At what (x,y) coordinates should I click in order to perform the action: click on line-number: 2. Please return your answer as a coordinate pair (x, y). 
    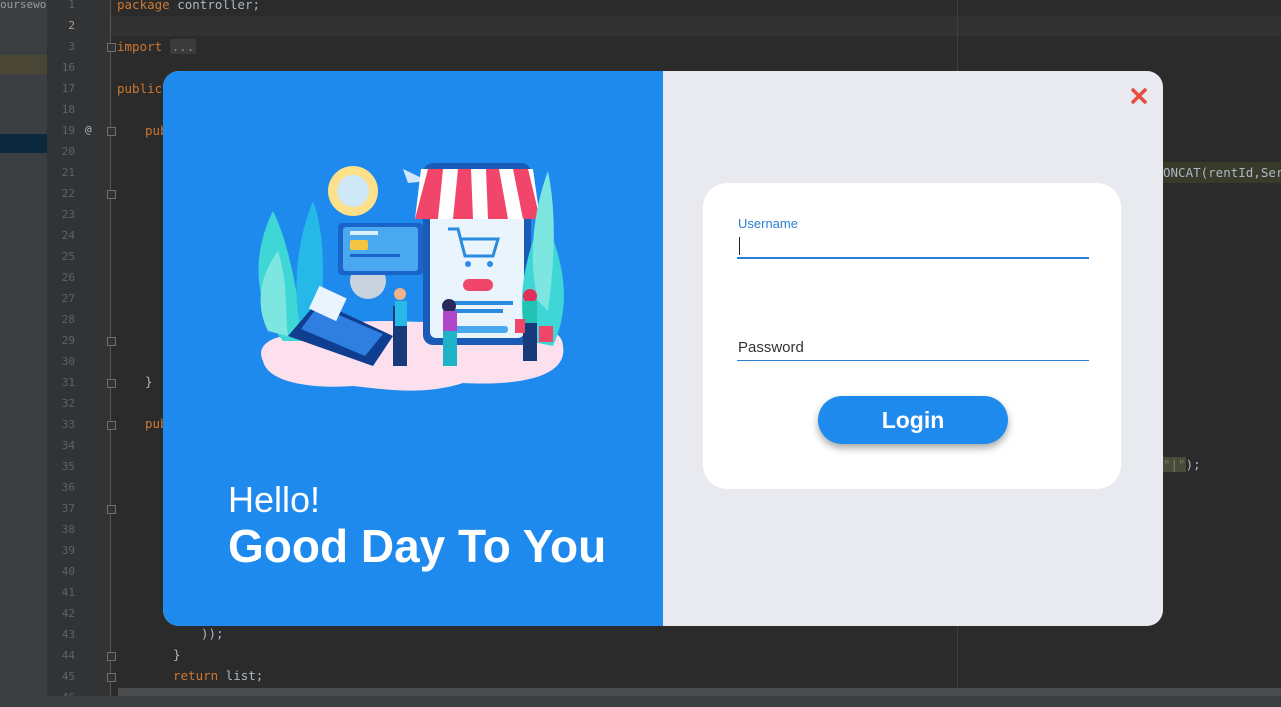
    Looking at the image, I should click on (71, 25).